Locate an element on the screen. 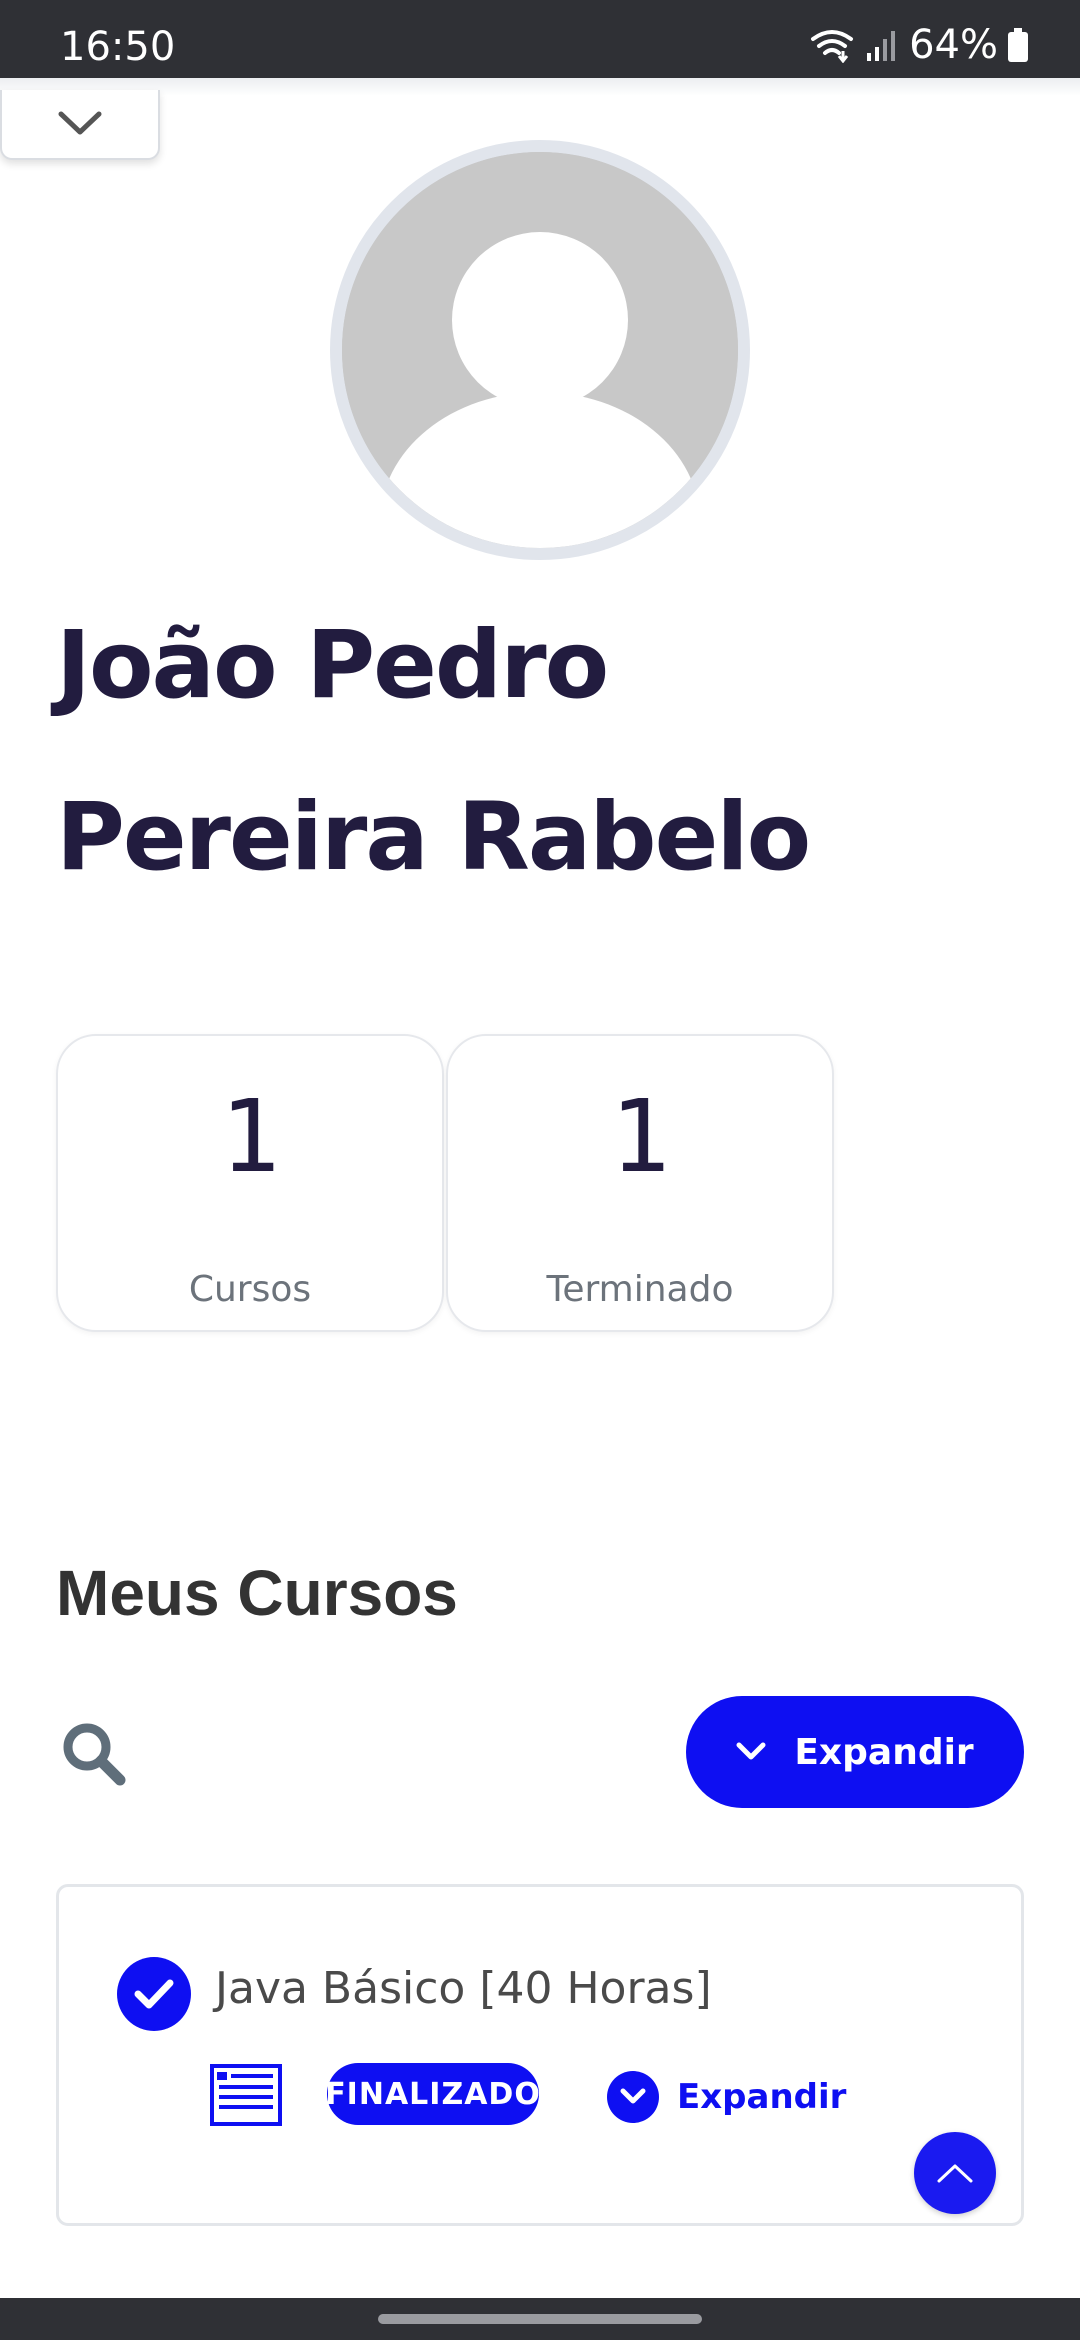 This screenshot has height=2340, width=1080. wifi-icon is located at coordinates (832, 46).